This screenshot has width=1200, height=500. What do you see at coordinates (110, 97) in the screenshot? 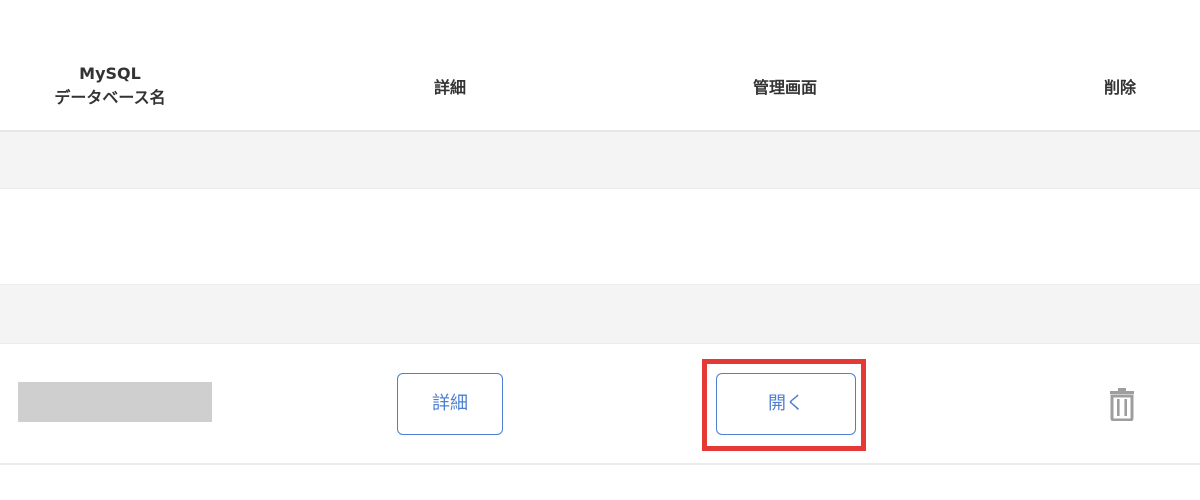
I see `column-header-db-line2: データベース名` at bounding box center [110, 97].